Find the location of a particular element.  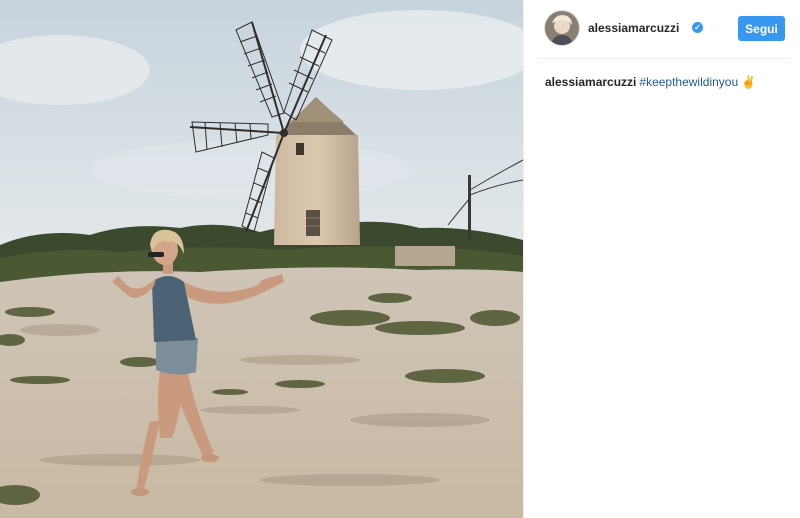

avatar-image is located at coordinates (562, 28).